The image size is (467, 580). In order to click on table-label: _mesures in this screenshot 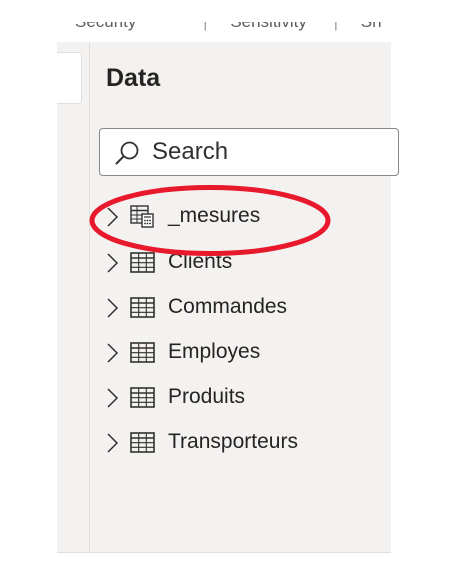, I will do `click(214, 215)`.